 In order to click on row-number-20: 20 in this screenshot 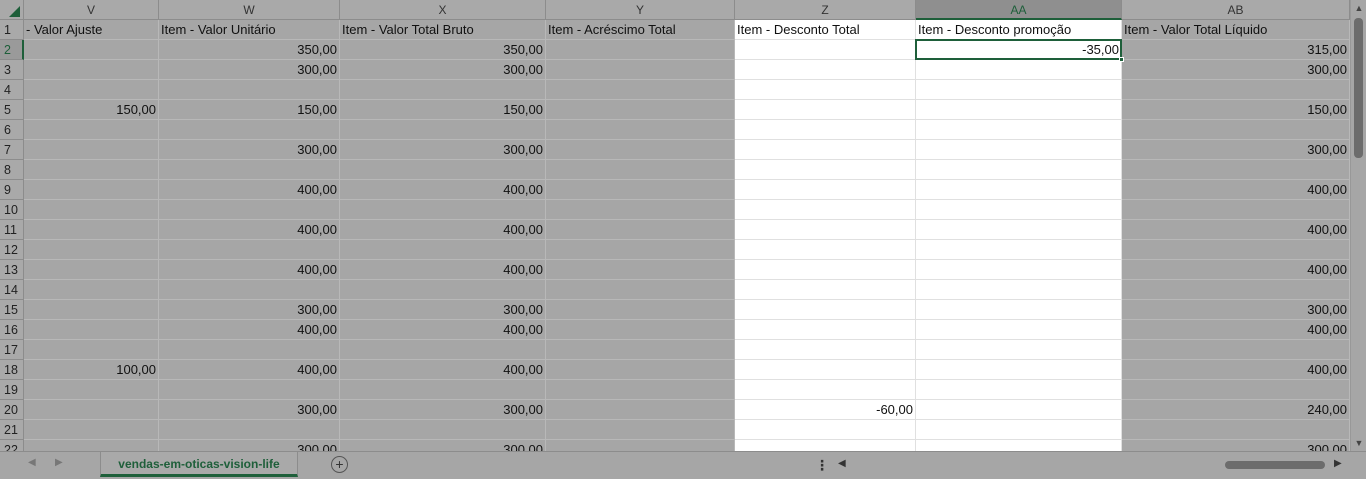, I will do `click(12, 410)`.